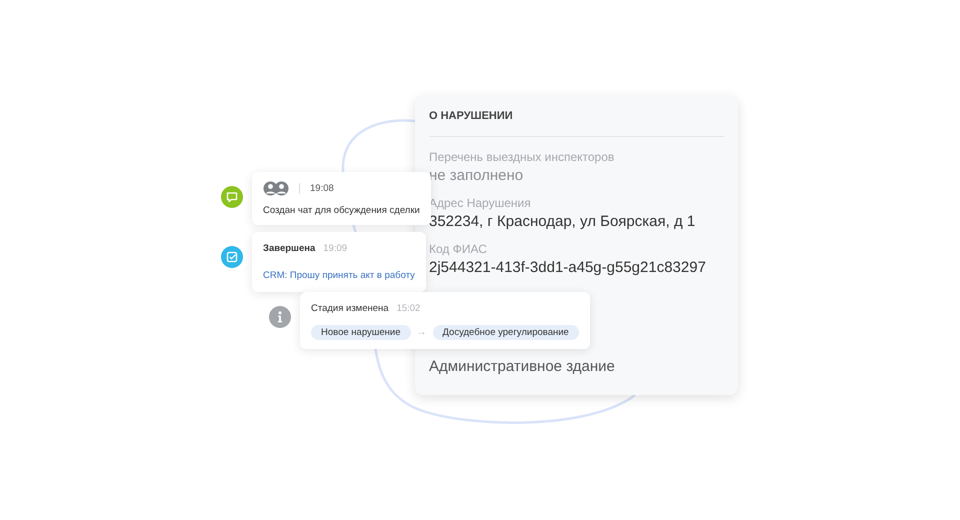 The height and width of the screenshot is (520, 960). I want to click on field-value: 352234, г Краснодар, ул Боярская, д 1, so click(562, 221).